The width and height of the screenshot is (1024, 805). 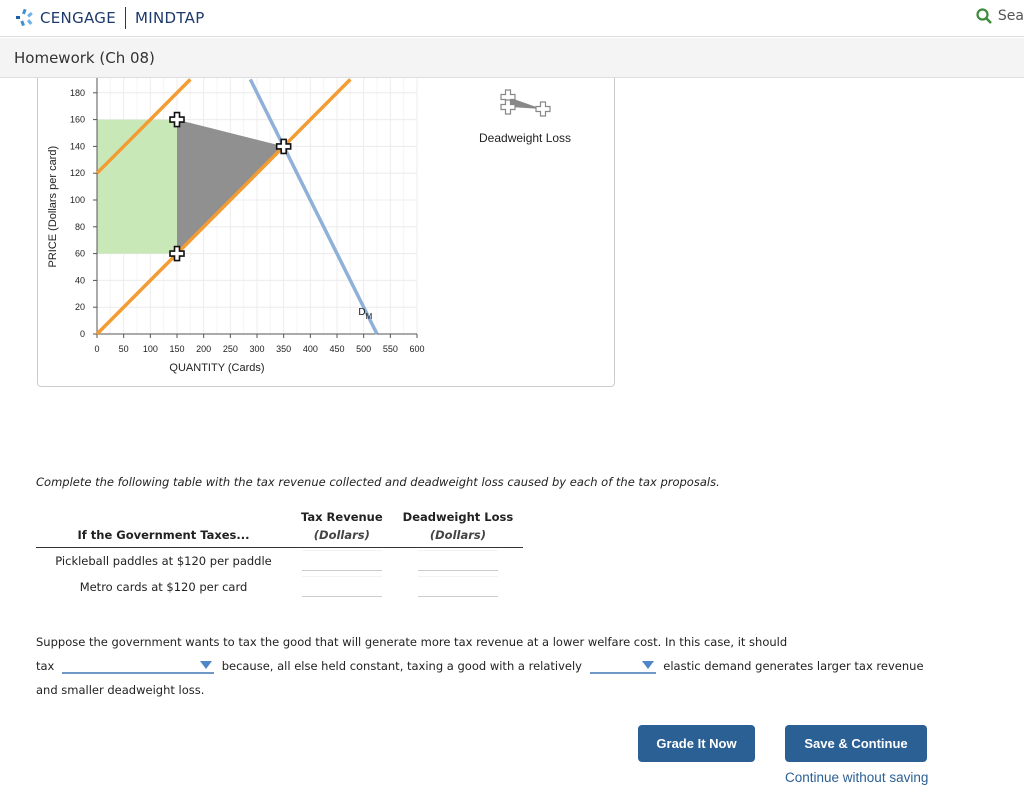 What do you see at coordinates (341, 561) in the screenshot?
I see `tax-revenue-input-pickleball` at bounding box center [341, 561].